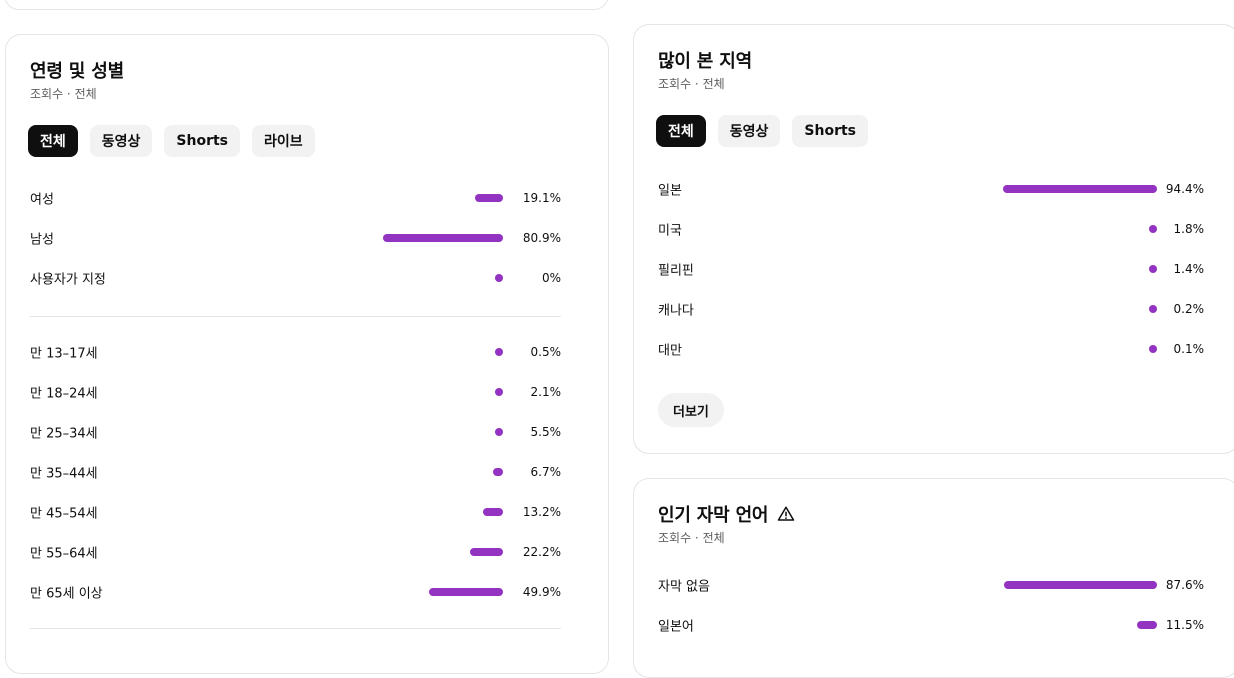 Image resolution: width=1234 pixels, height=678 pixels. I want to click on item-label: 일본, so click(670, 191).